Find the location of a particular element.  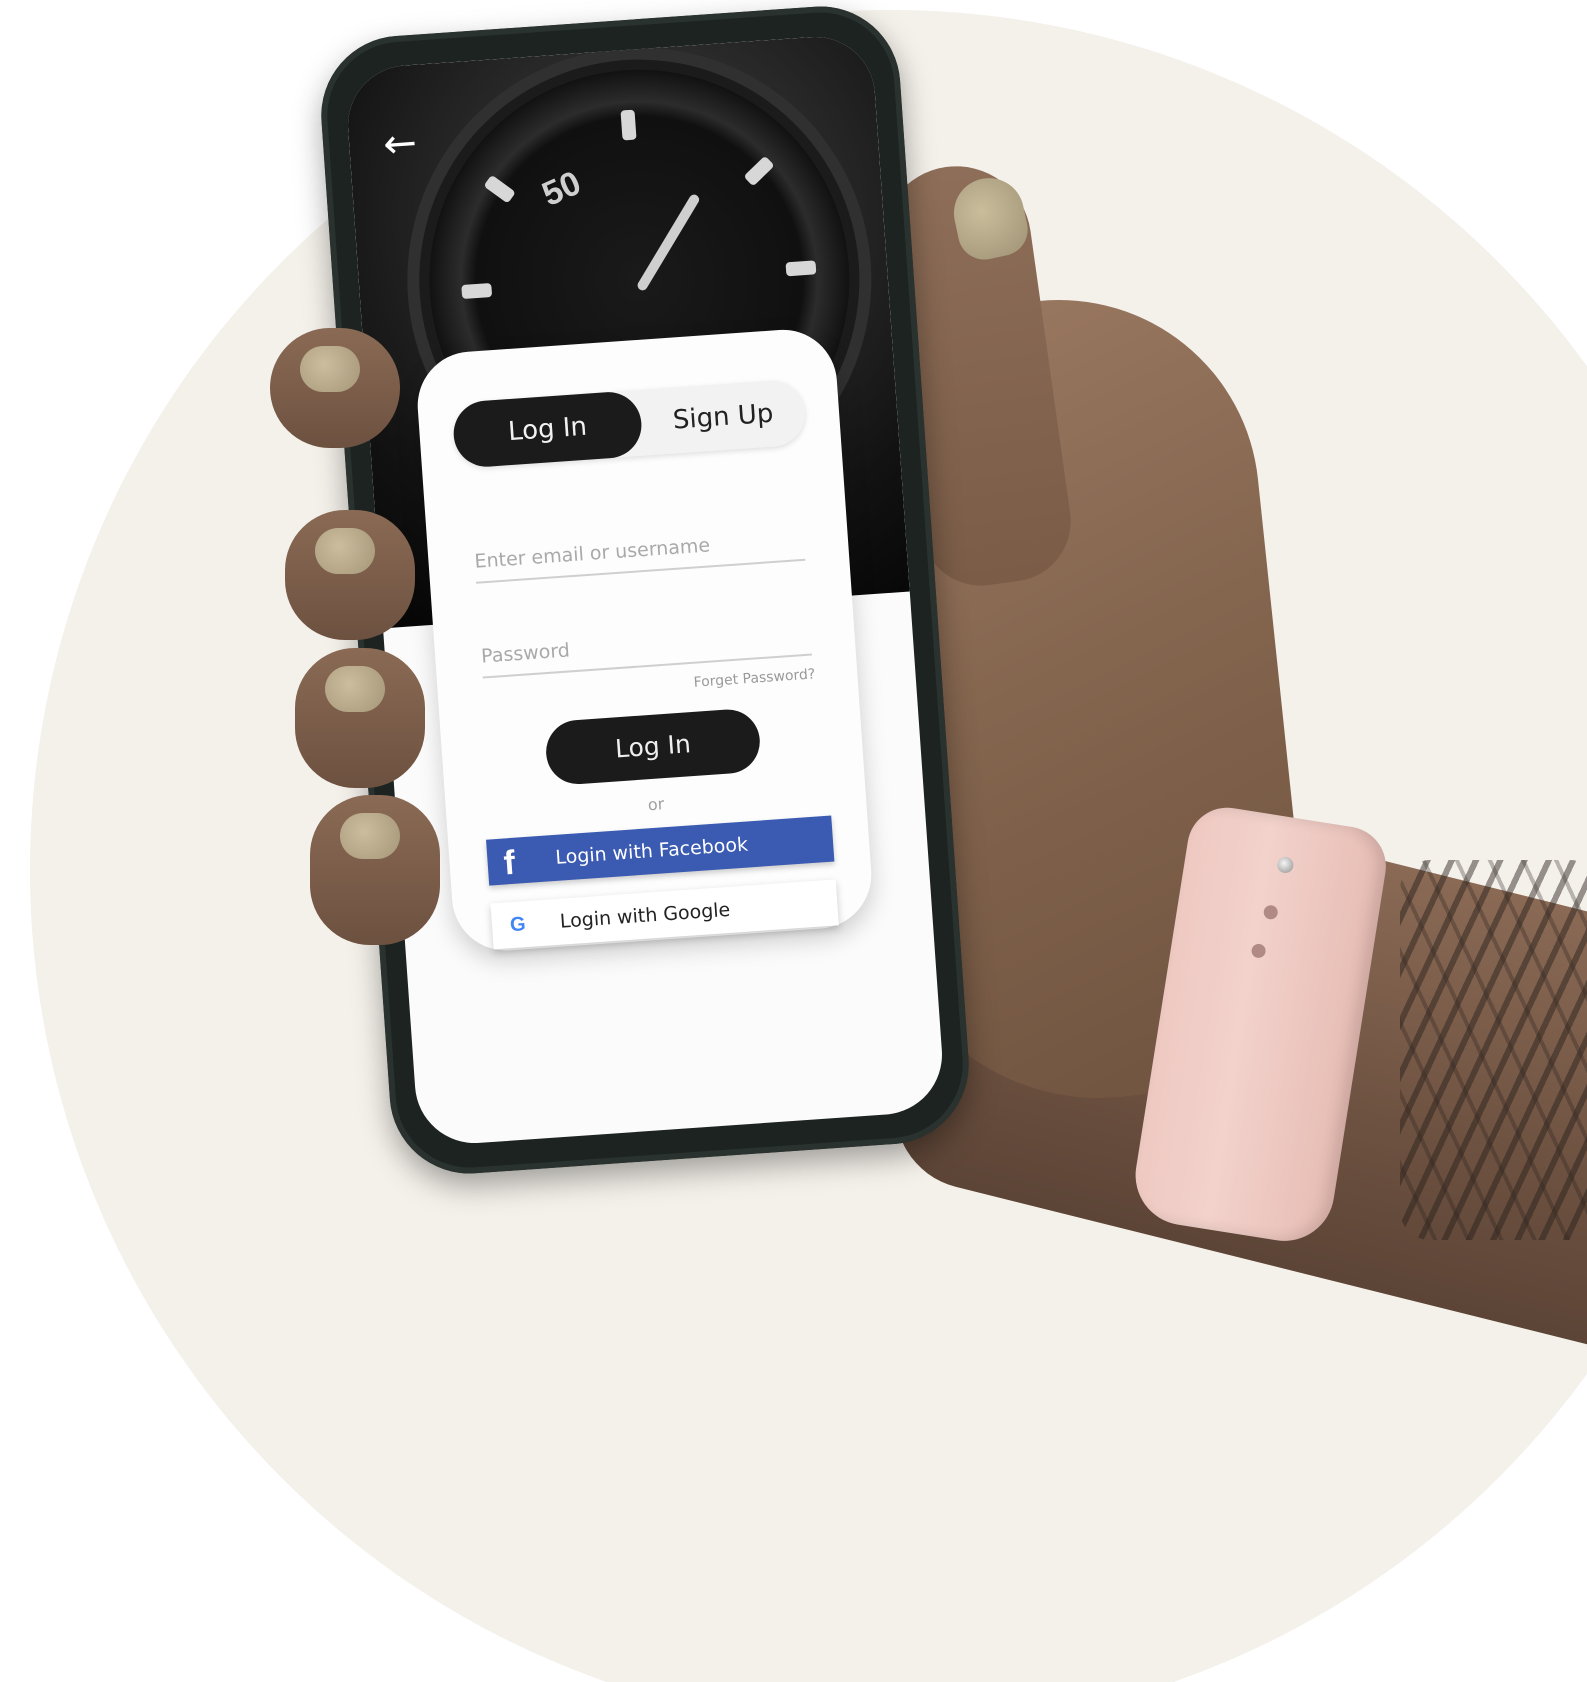

tab-signup: Sign Up is located at coordinates (723, 416).